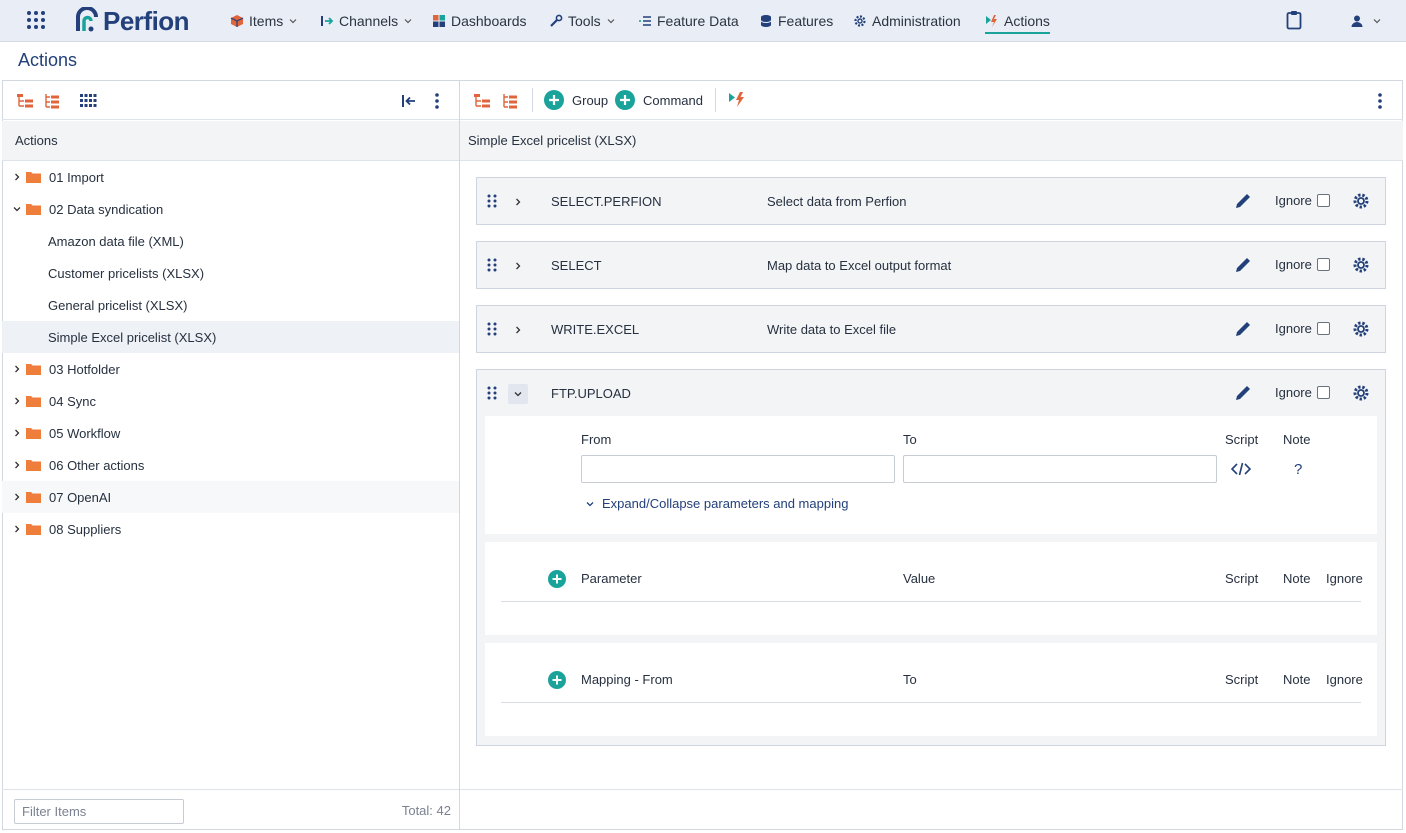  I want to click on nav-features: Features, so click(796, 21).